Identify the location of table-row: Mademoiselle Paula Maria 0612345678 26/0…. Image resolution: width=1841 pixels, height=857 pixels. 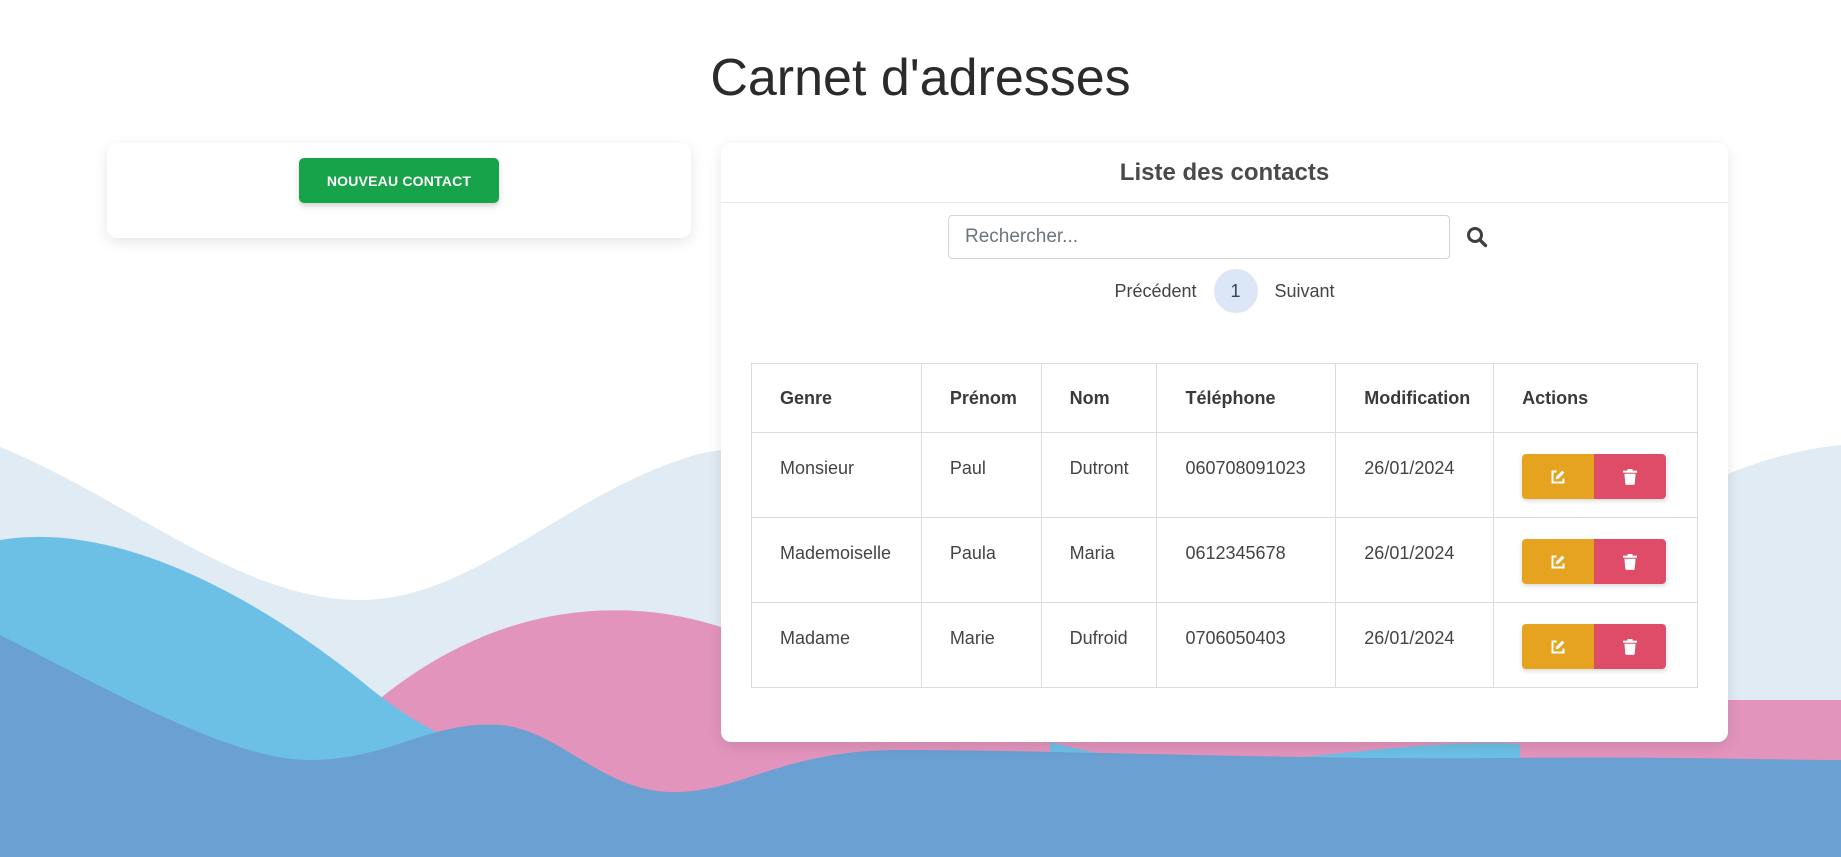
(1224, 560).